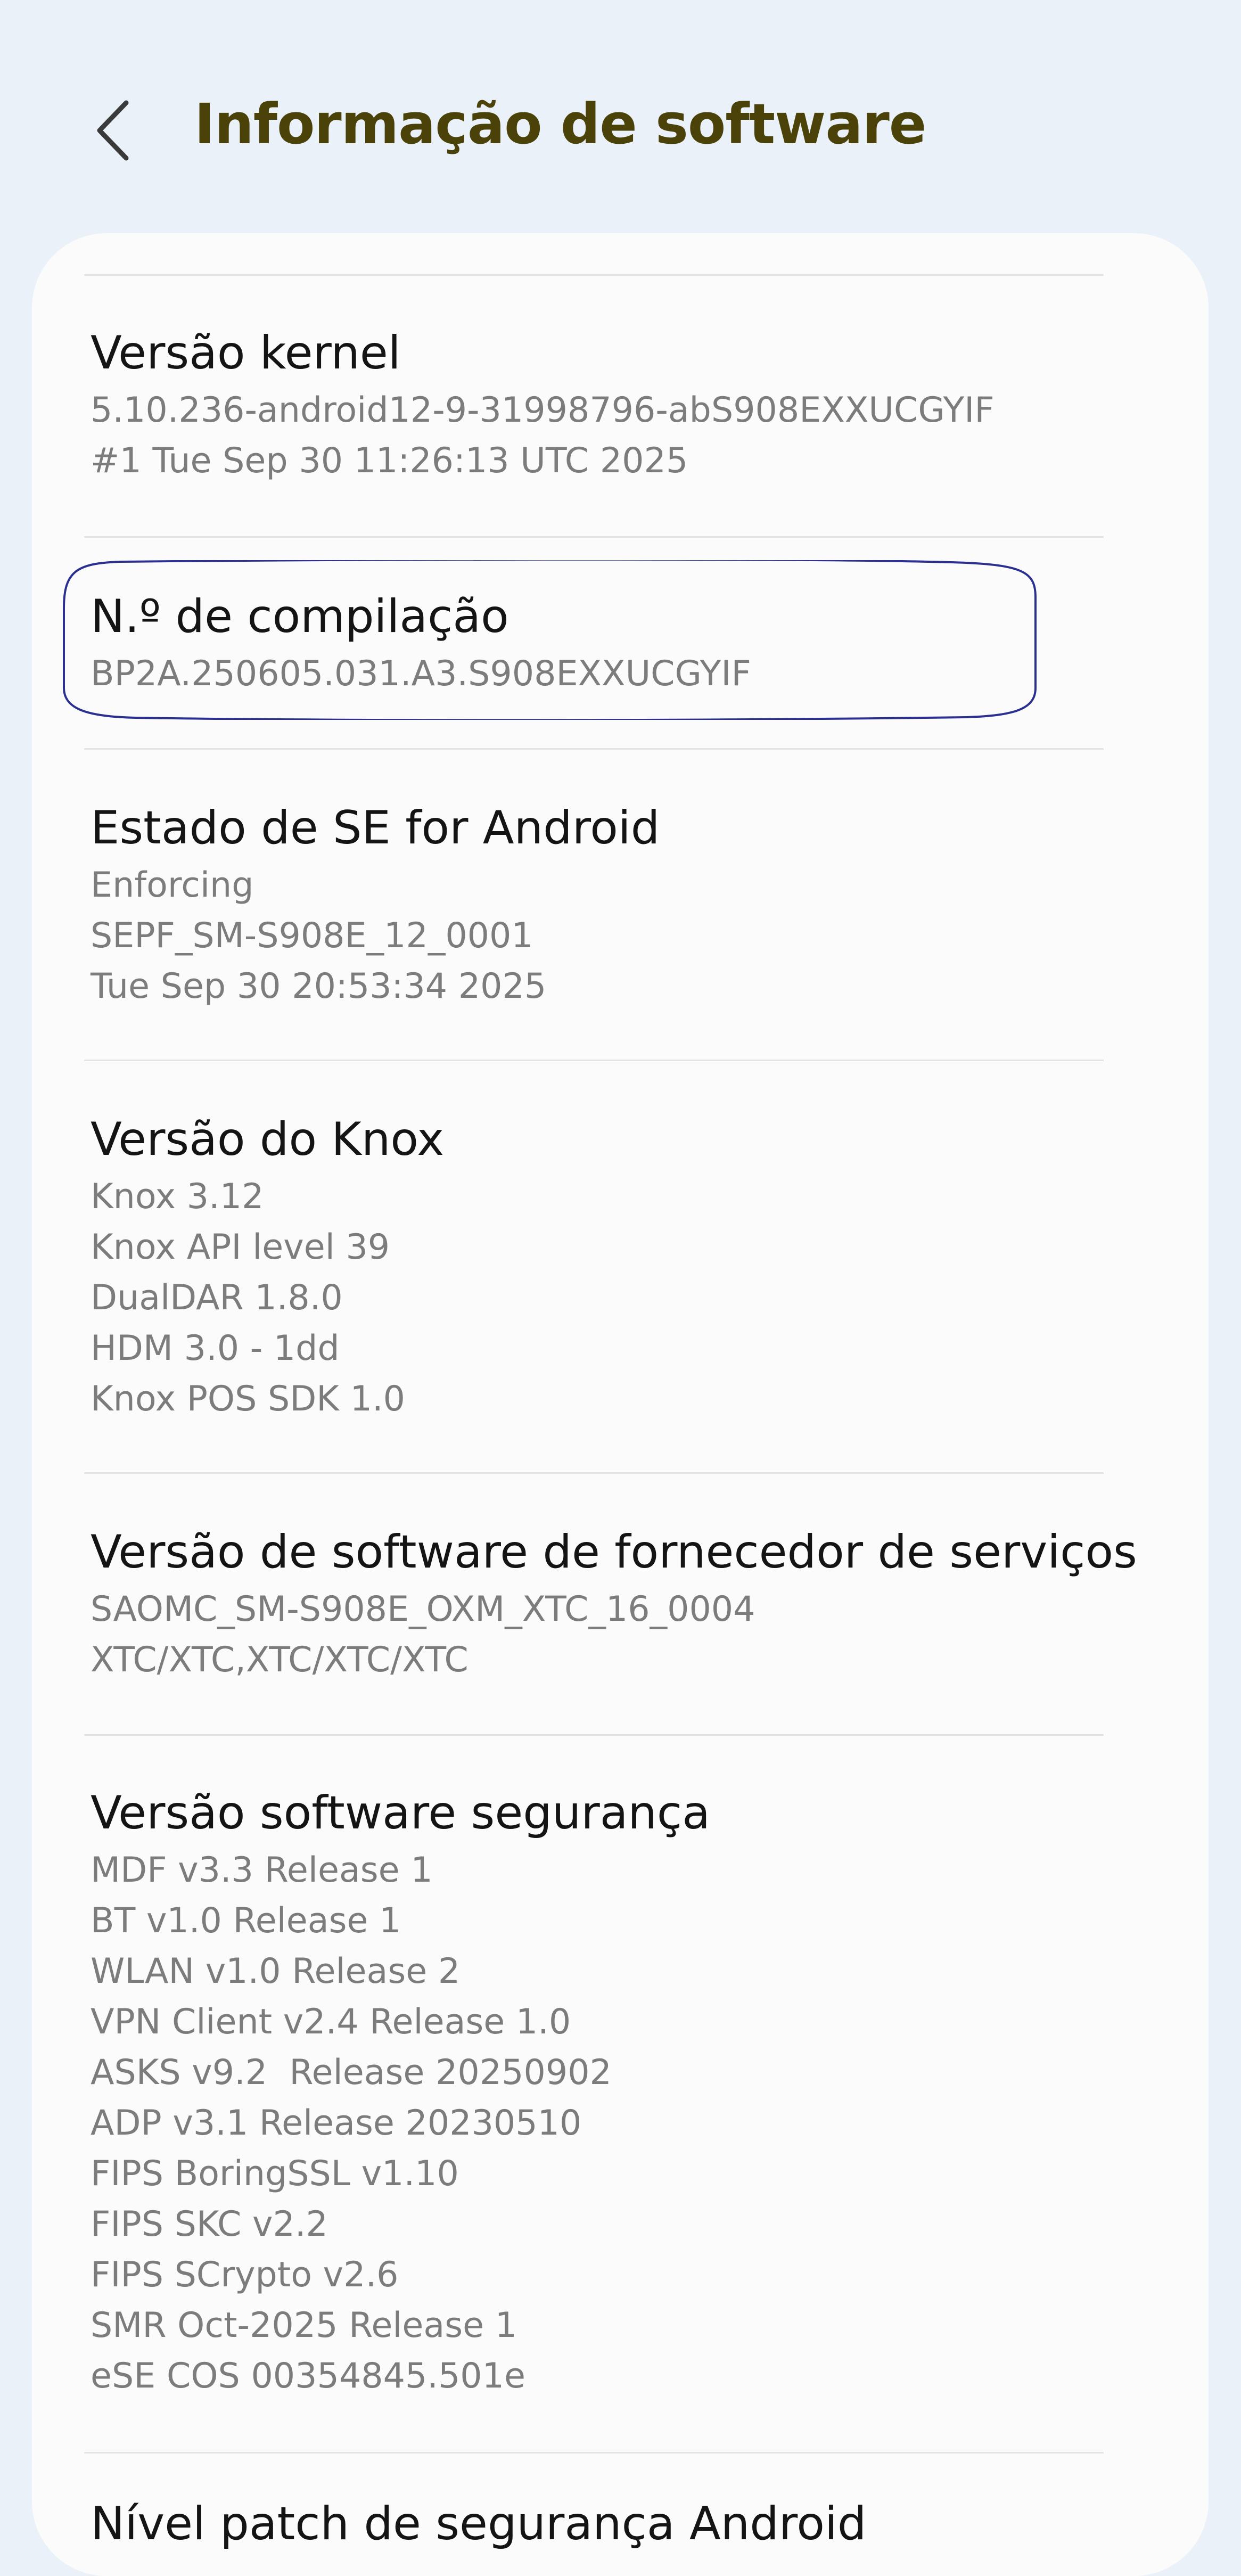 This screenshot has width=1241, height=2576. I want to click on item-value: SMR Oct-2025 Release 1, so click(304, 2325).